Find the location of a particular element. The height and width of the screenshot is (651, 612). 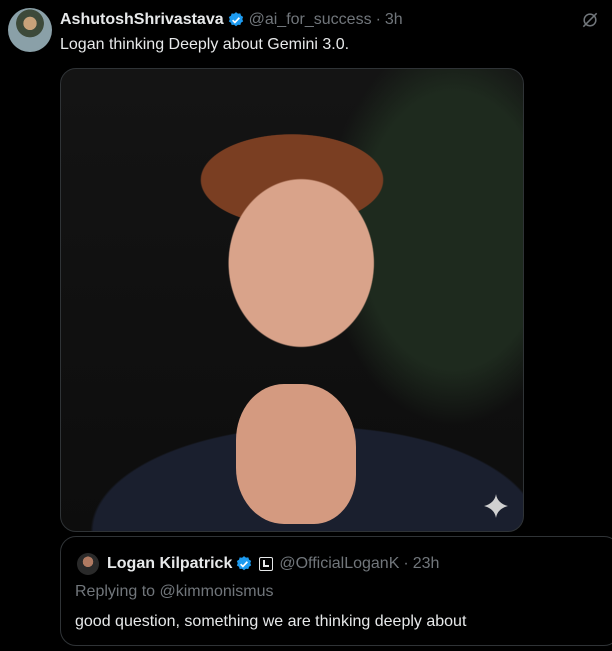

quoted-author-handle: @OfficialLoganK is located at coordinates (339, 564).